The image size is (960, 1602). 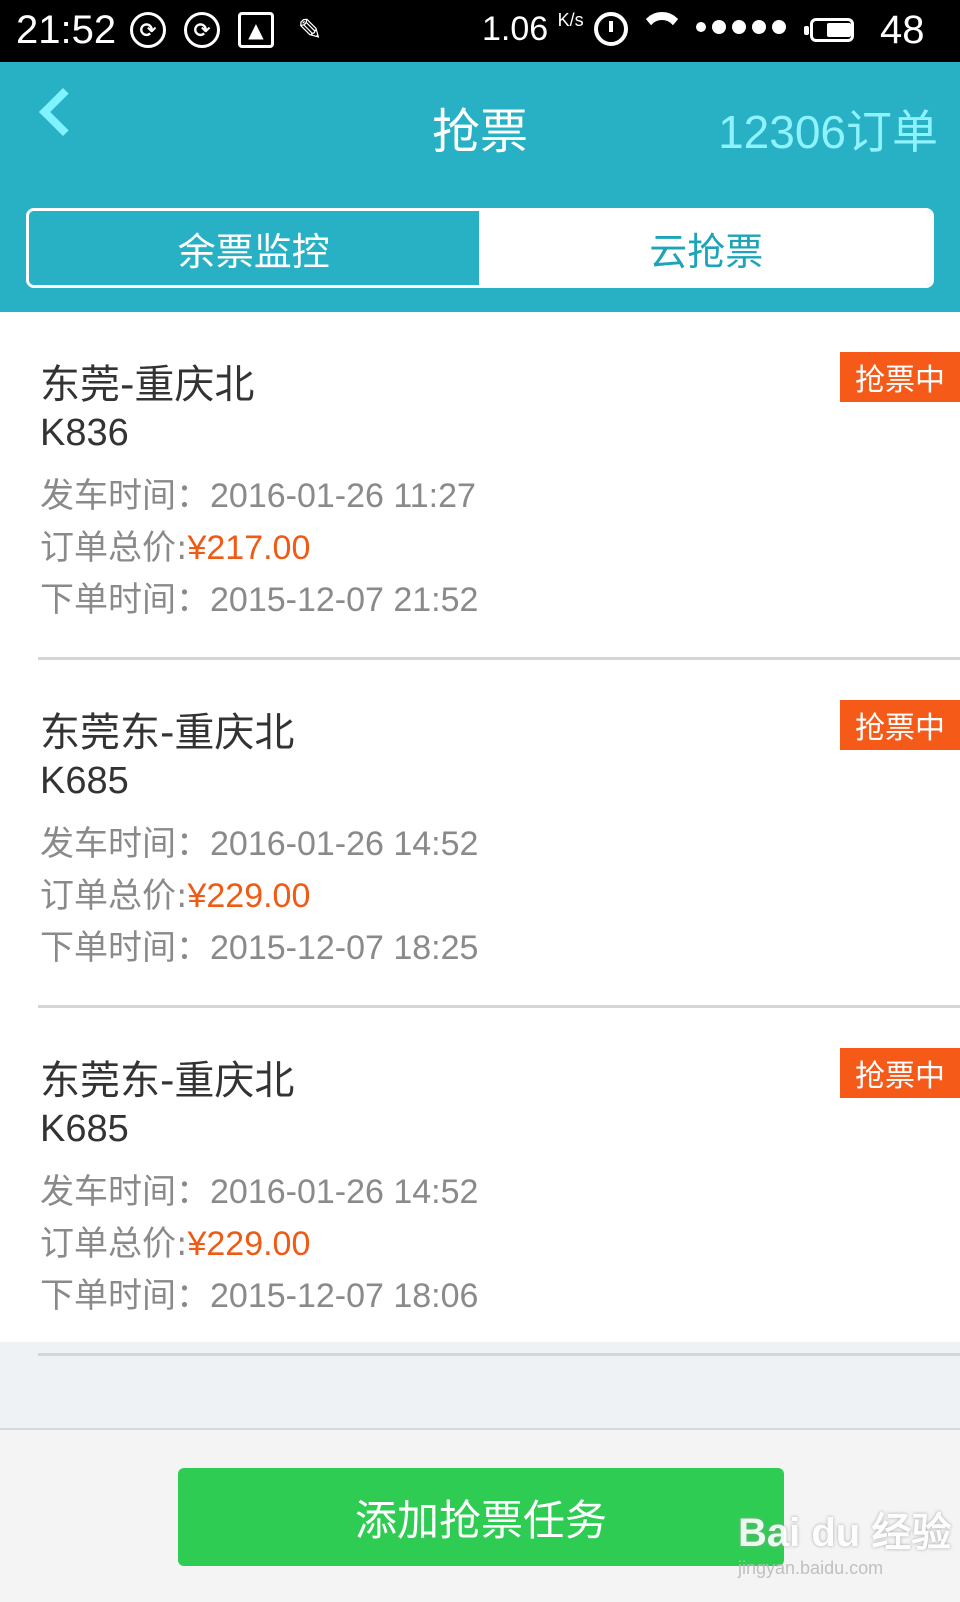 I want to click on broom-icon: ✎, so click(x=310, y=30).